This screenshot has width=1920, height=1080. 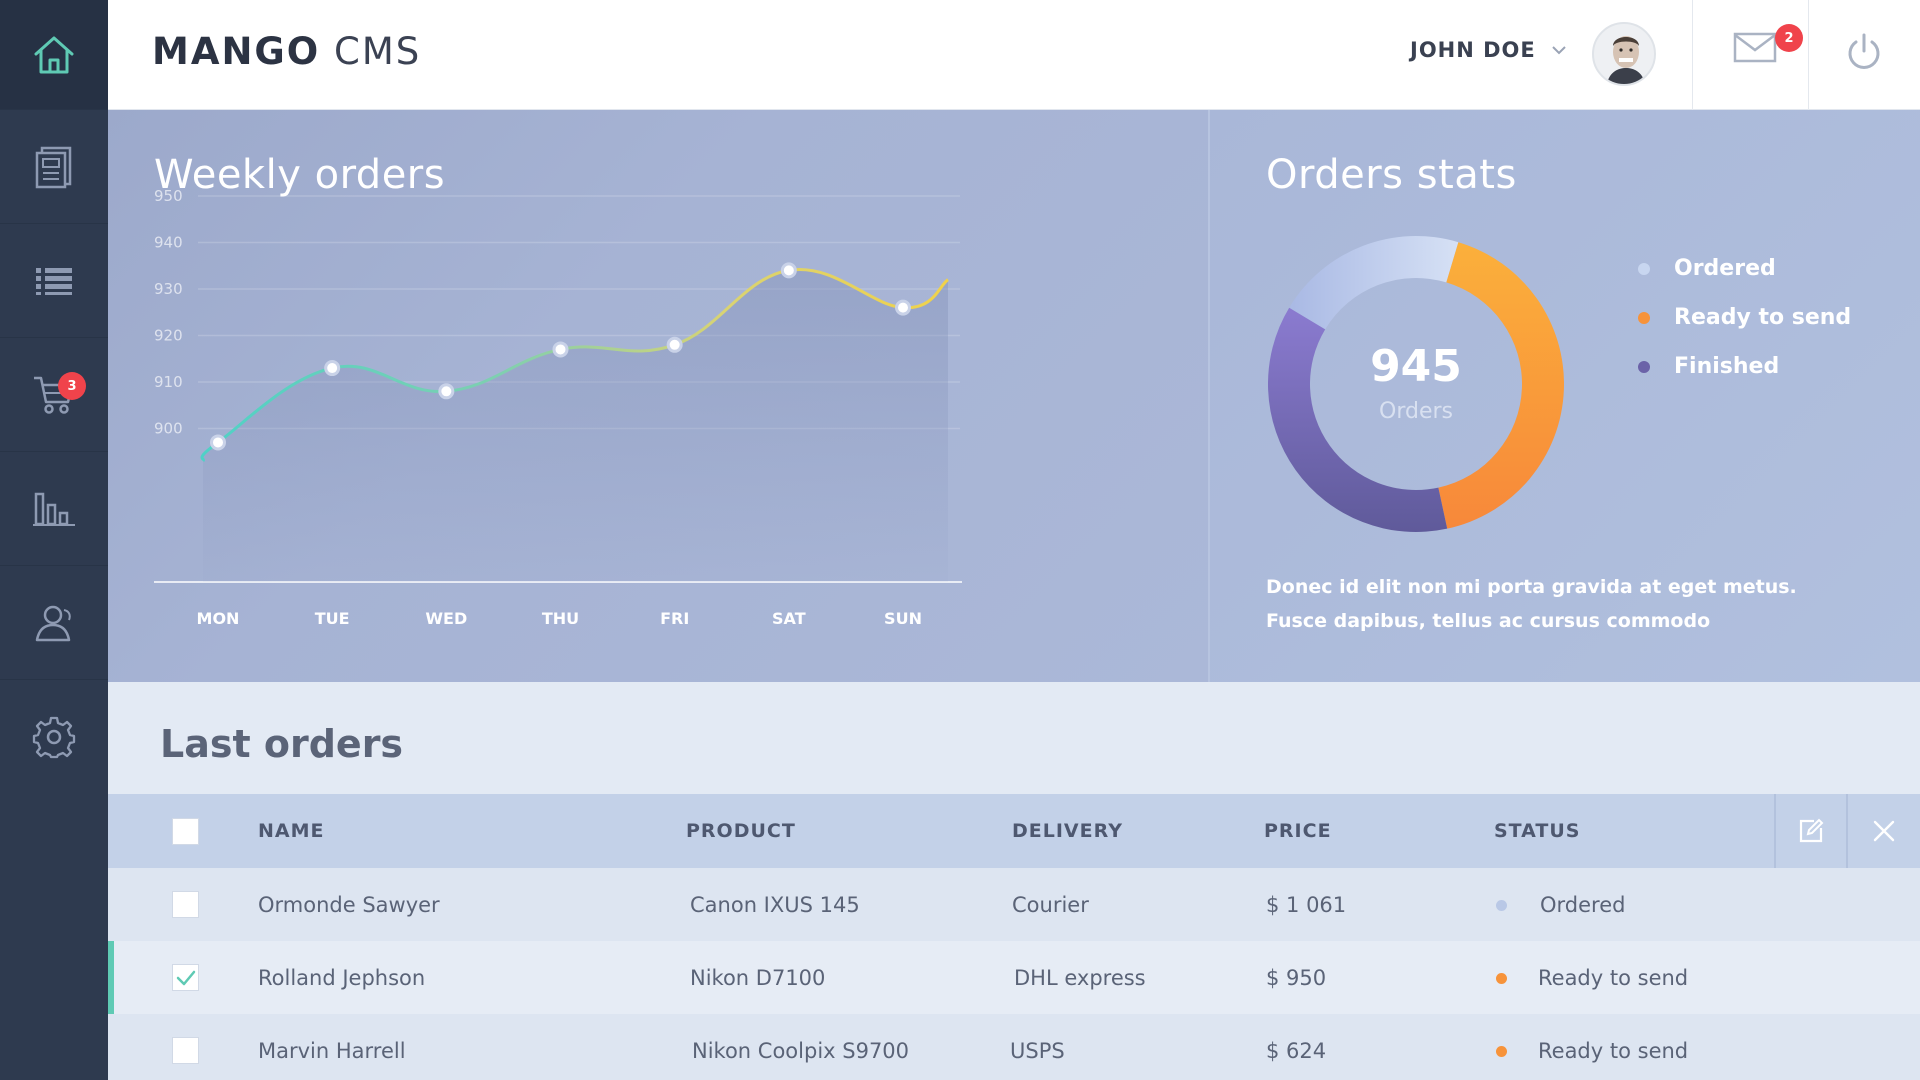 I want to click on gear-icon, so click(x=54, y=737).